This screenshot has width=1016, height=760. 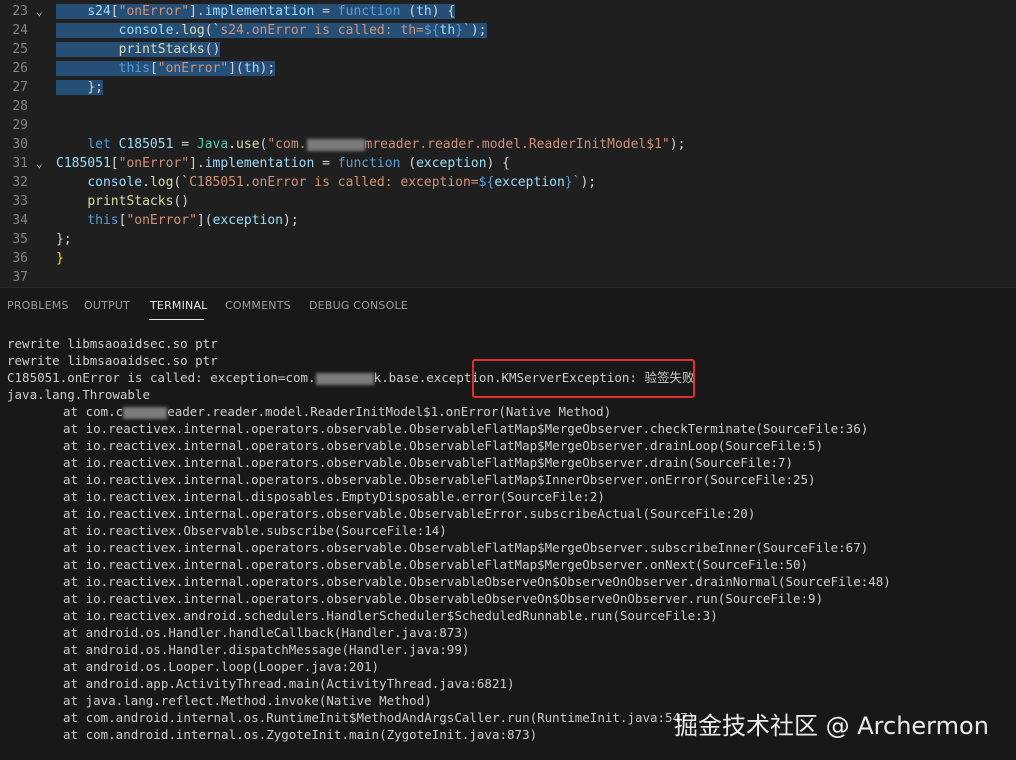 I want to click on line-number: 24, so click(x=20, y=30).